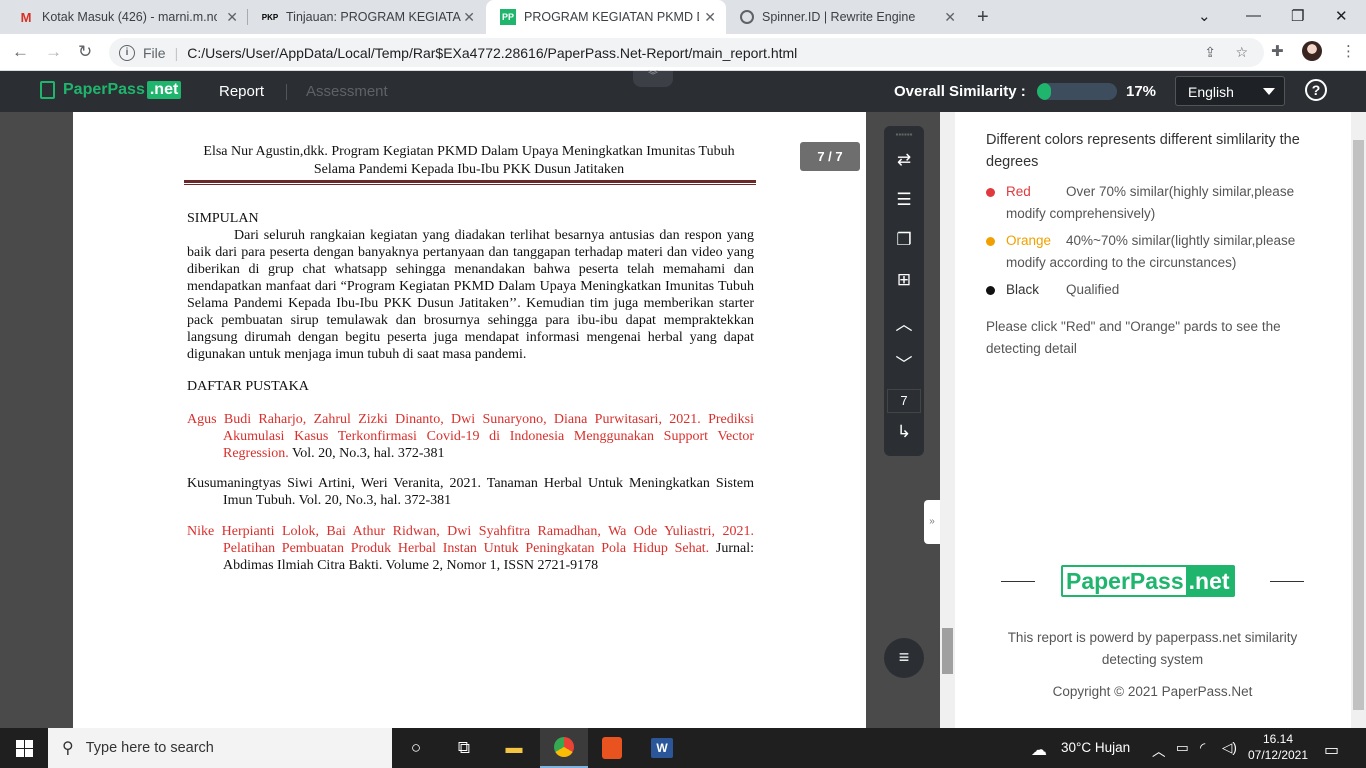  I want to click on info-icon: i, so click(127, 52).